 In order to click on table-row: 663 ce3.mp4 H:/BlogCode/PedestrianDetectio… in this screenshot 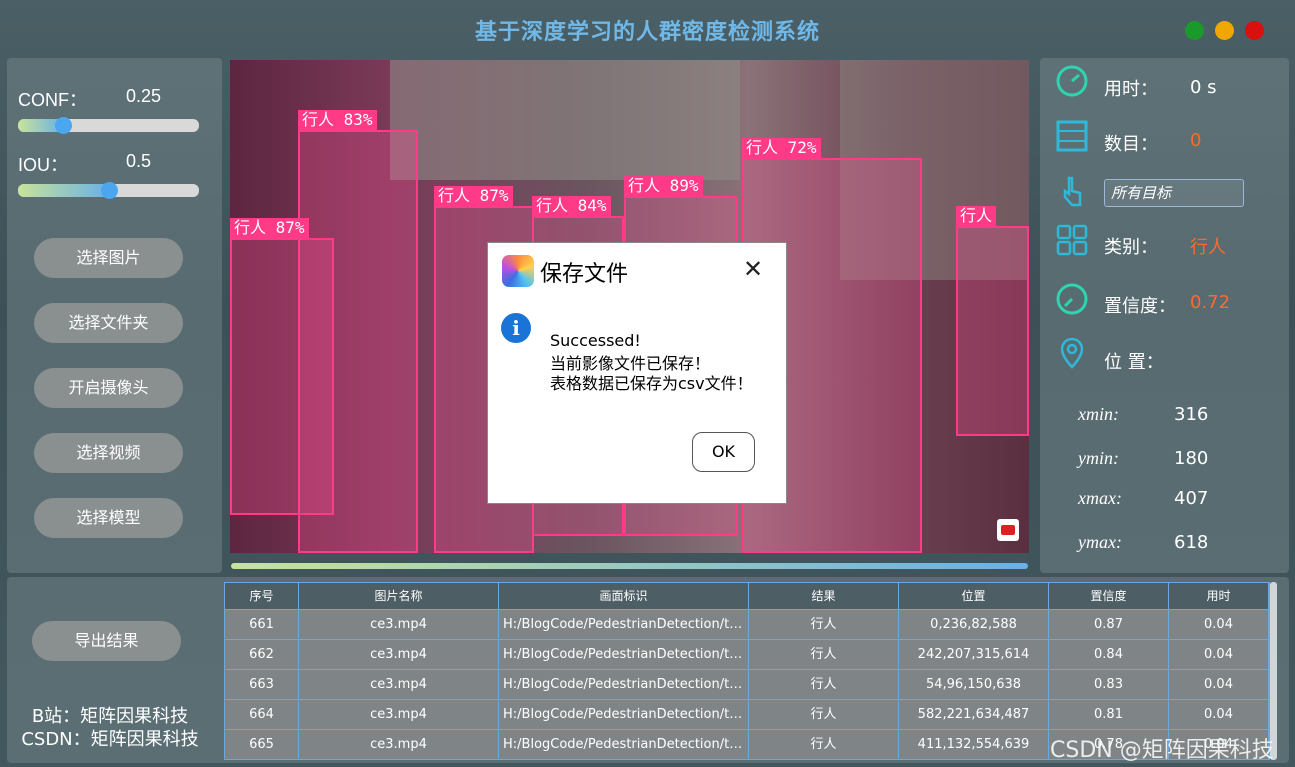, I will do `click(747, 684)`.